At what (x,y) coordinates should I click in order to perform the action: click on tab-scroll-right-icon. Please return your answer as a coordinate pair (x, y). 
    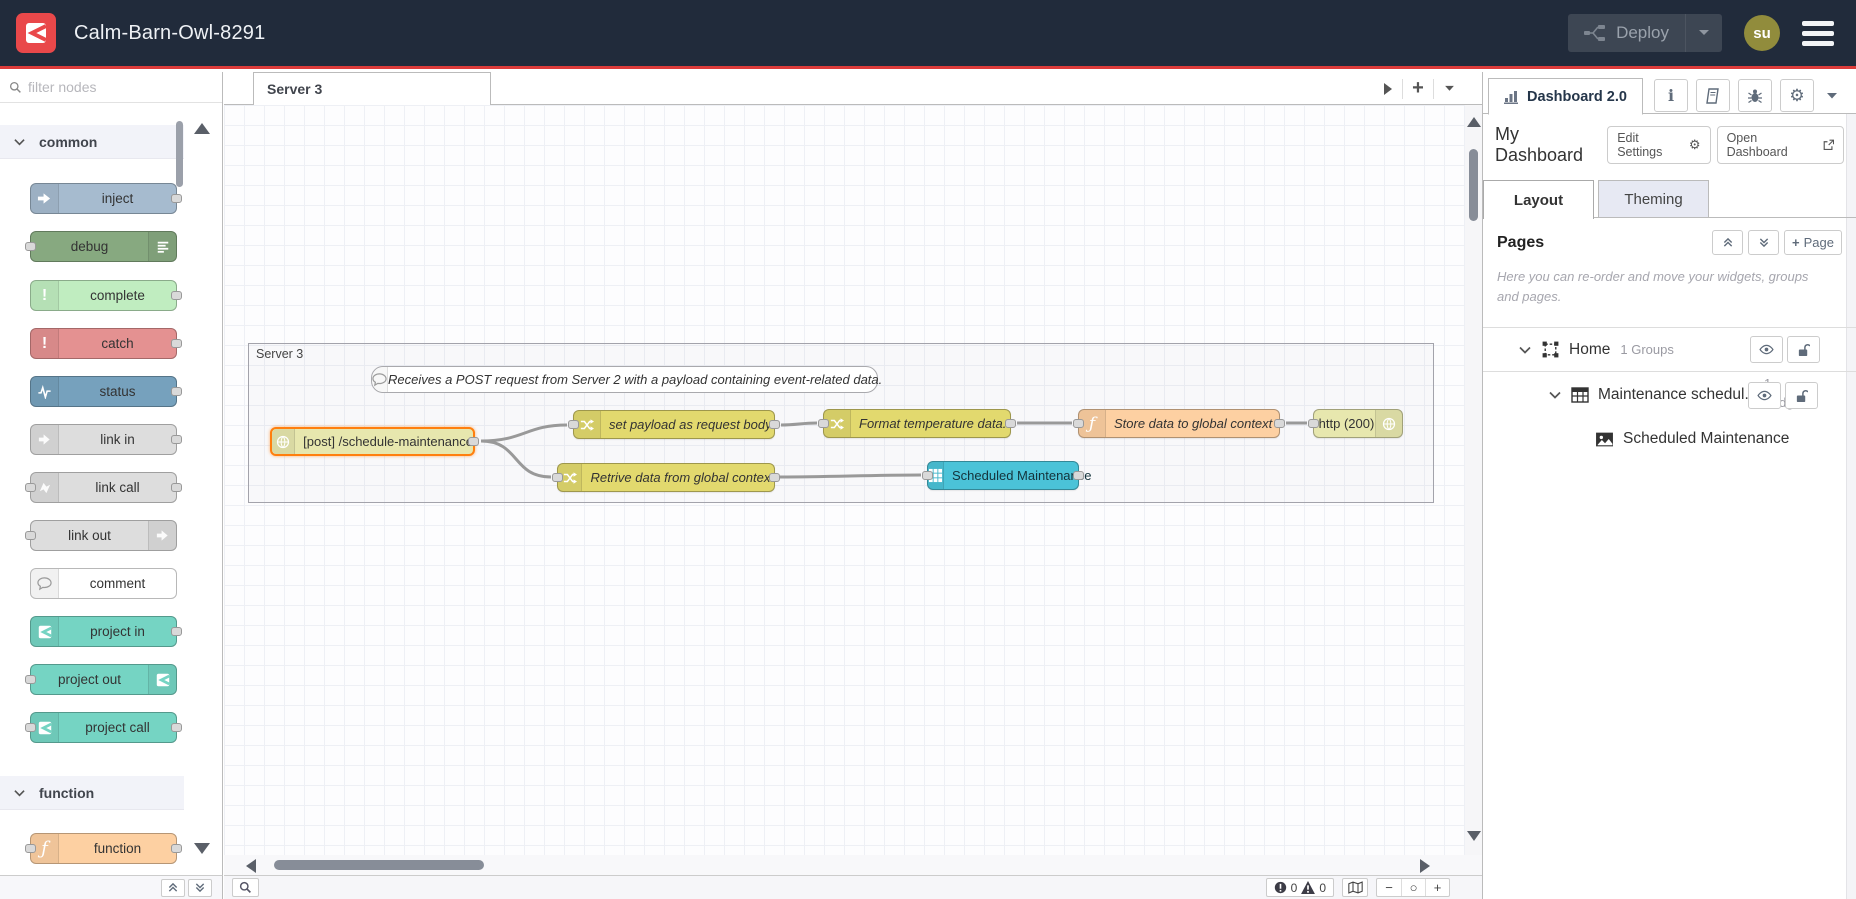
    Looking at the image, I should click on (1387, 88).